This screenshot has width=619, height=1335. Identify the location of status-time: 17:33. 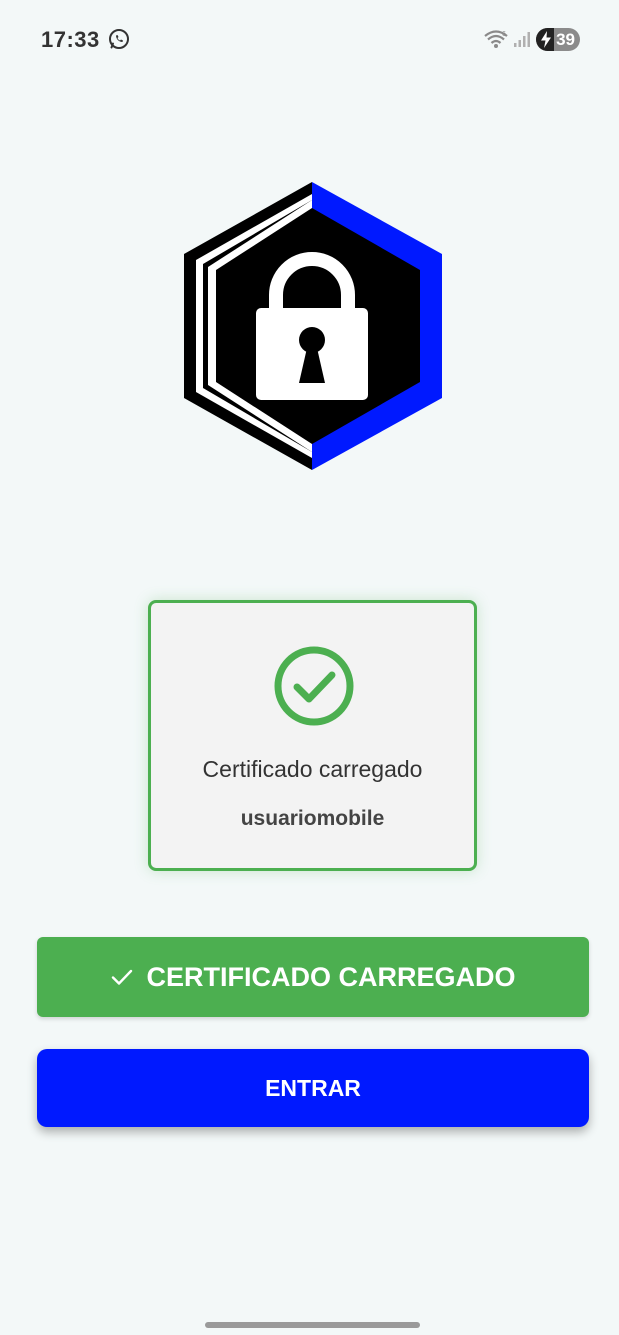
(70, 39).